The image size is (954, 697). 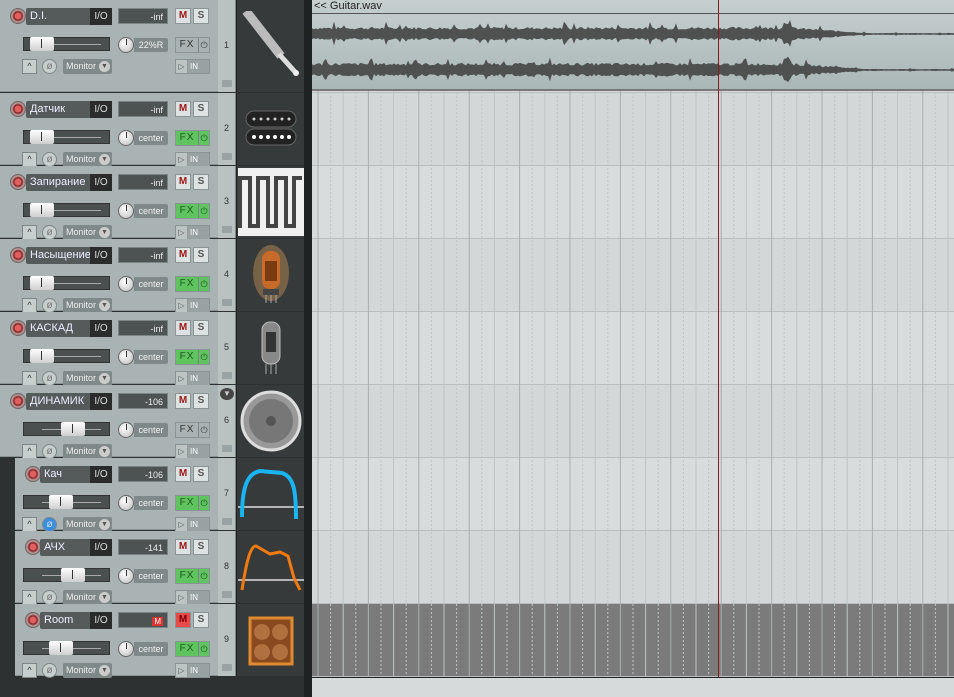 What do you see at coordinates (227, 567) in the screenshot?
I see `track-number-column: 8` at bounding box center [227, 567].